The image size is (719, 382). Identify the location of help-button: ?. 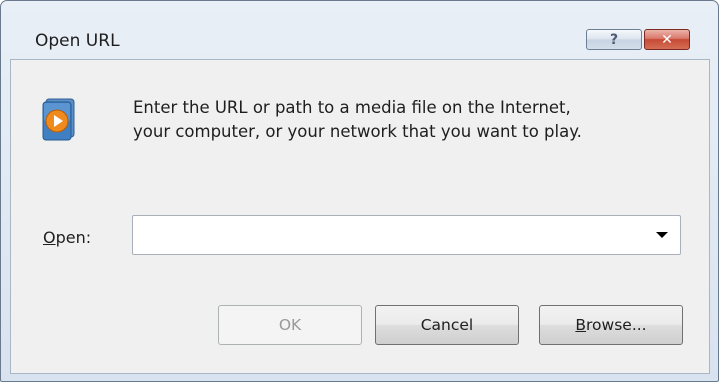
(614, 39).